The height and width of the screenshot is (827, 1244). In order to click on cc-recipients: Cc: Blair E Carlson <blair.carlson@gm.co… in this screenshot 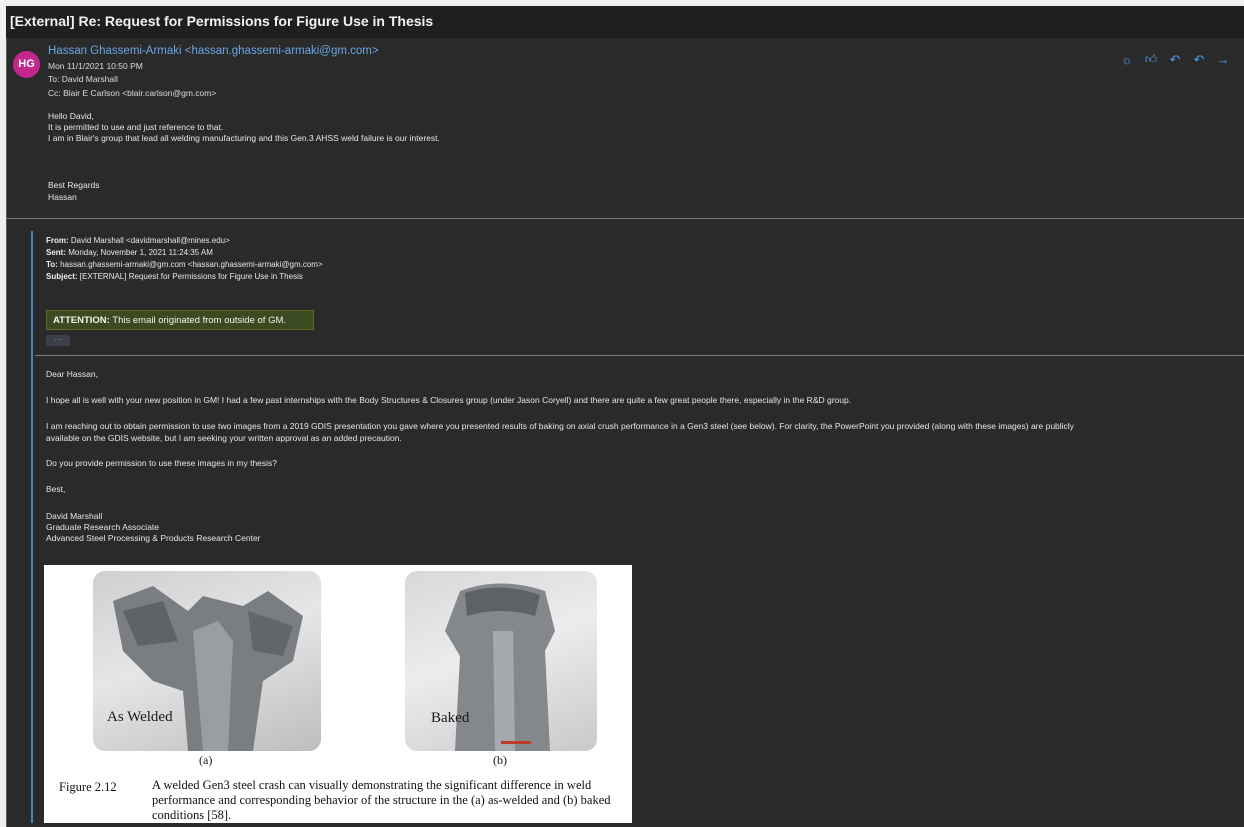, I will do `click(132, 93)`.